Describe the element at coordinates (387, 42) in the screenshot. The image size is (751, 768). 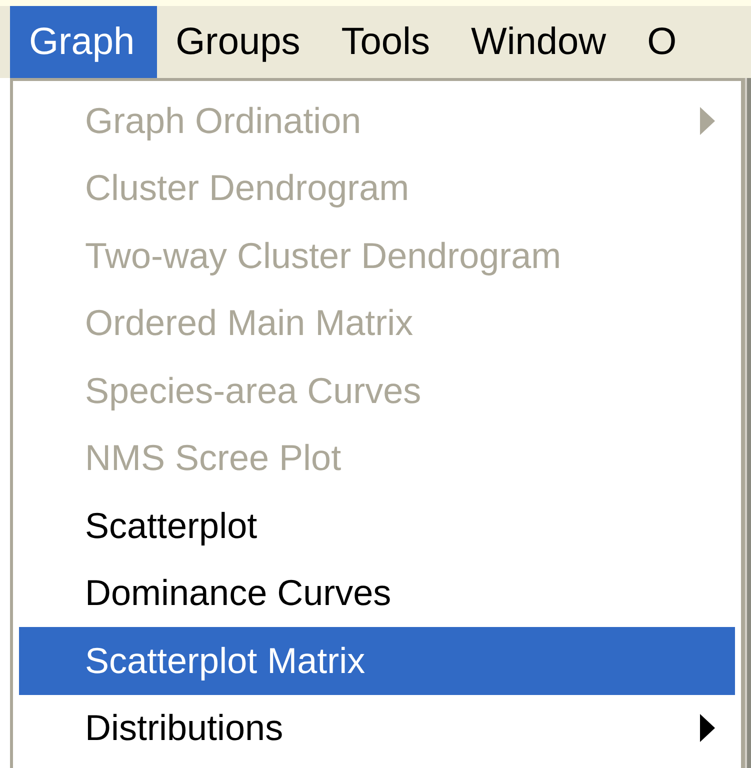
I see `menu-bar-item: Tools` at that location.